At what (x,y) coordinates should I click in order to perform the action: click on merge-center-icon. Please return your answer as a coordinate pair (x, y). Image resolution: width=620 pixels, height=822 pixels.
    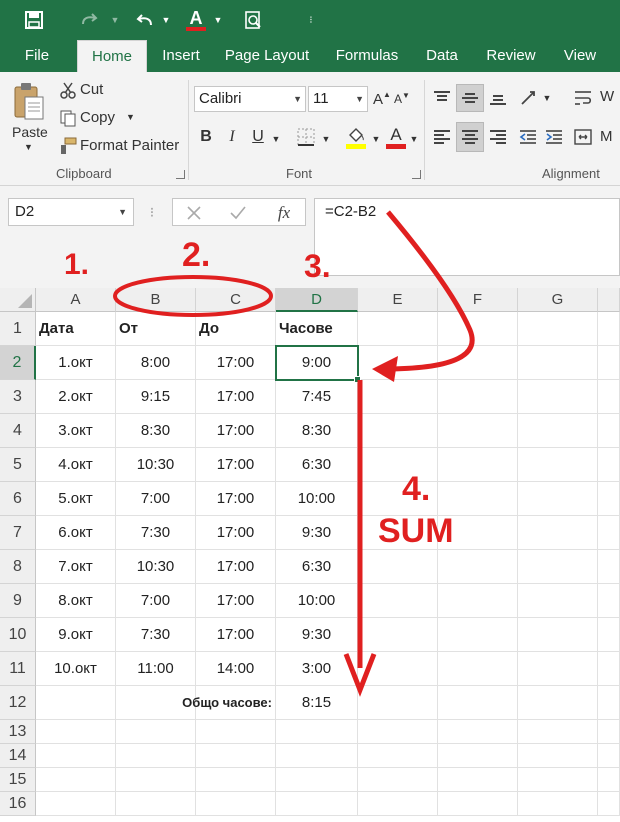
    Looking at the image, I should click on (583, 137).